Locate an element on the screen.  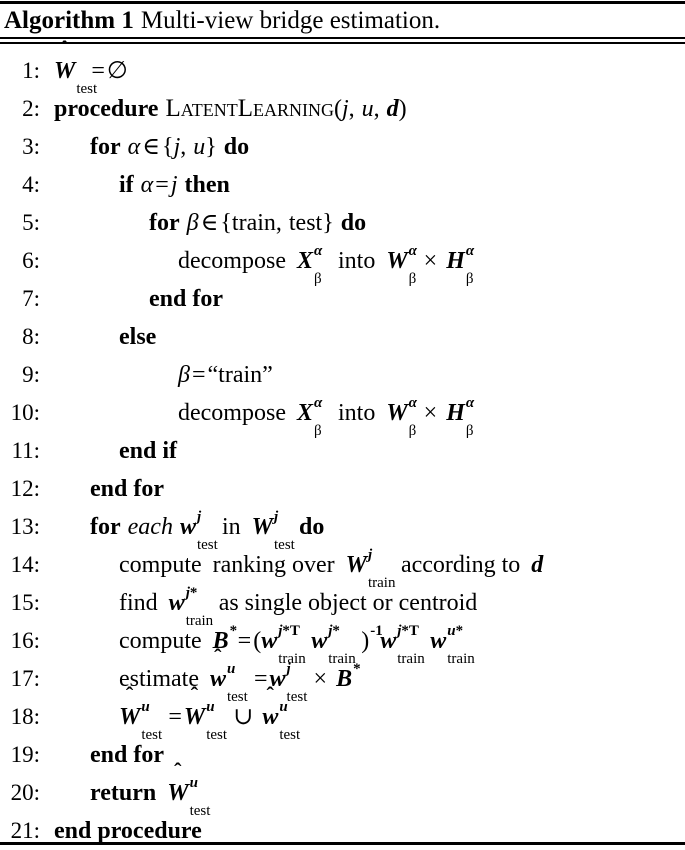
w-hat: ˆw is located at coordinates (217, 672).